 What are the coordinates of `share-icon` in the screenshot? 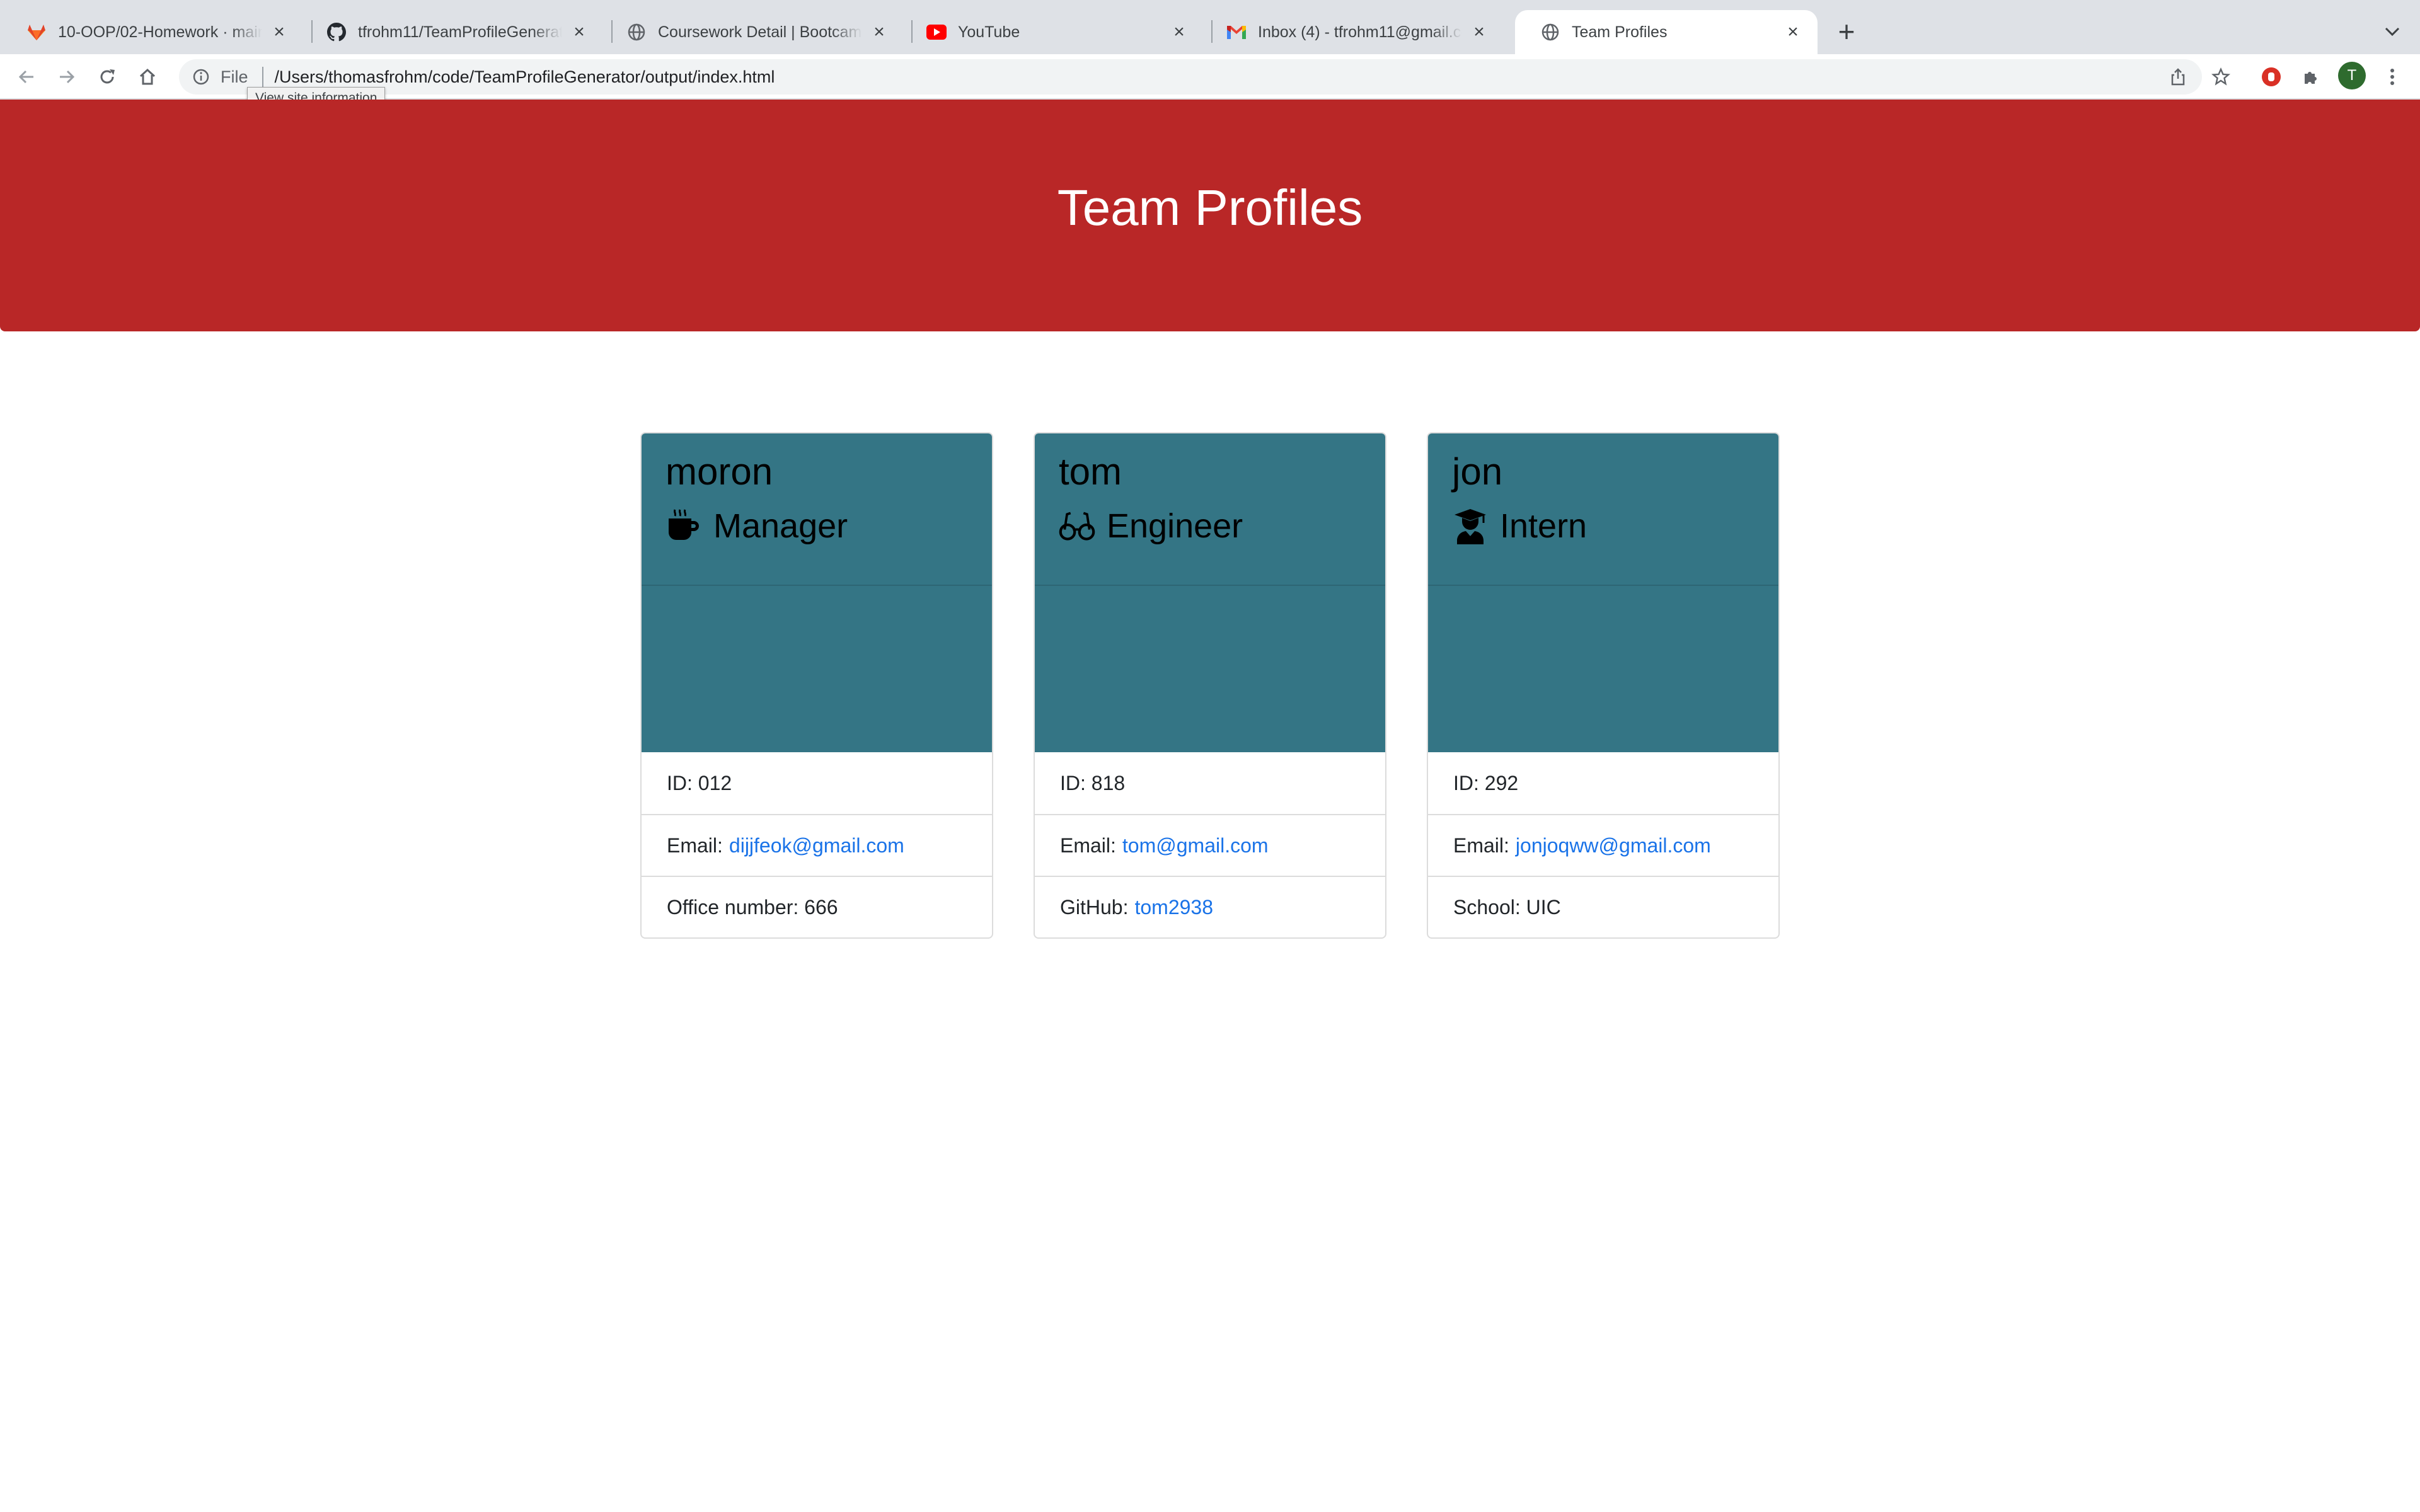 It's located at (2178, 76).